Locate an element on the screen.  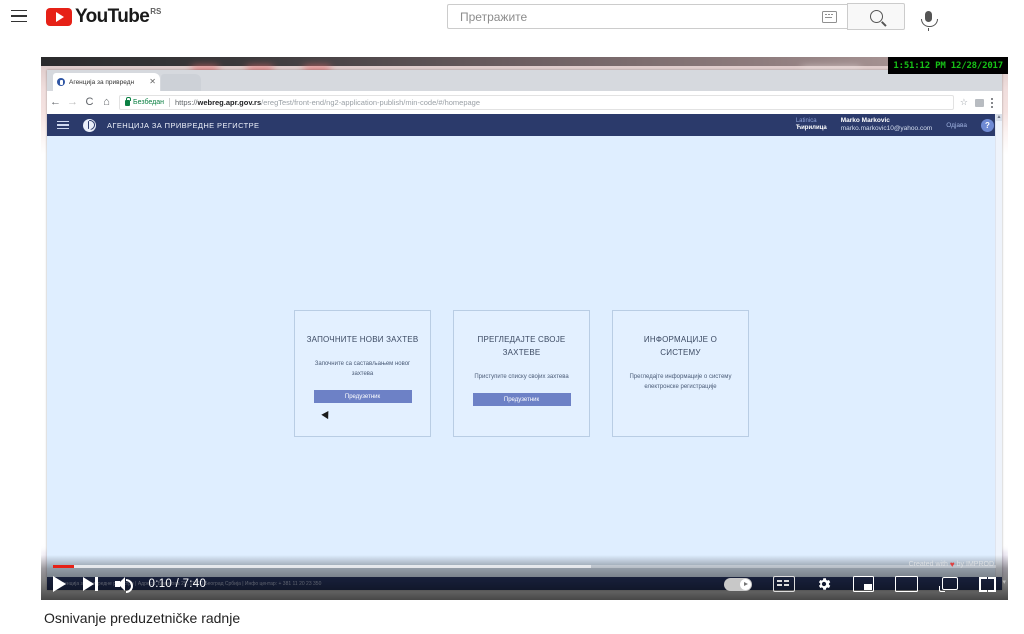
player-control-bar: 0:10 / 7:40 Created with ♥ by IMPROD ▾ is located at coordinates (524, 577).